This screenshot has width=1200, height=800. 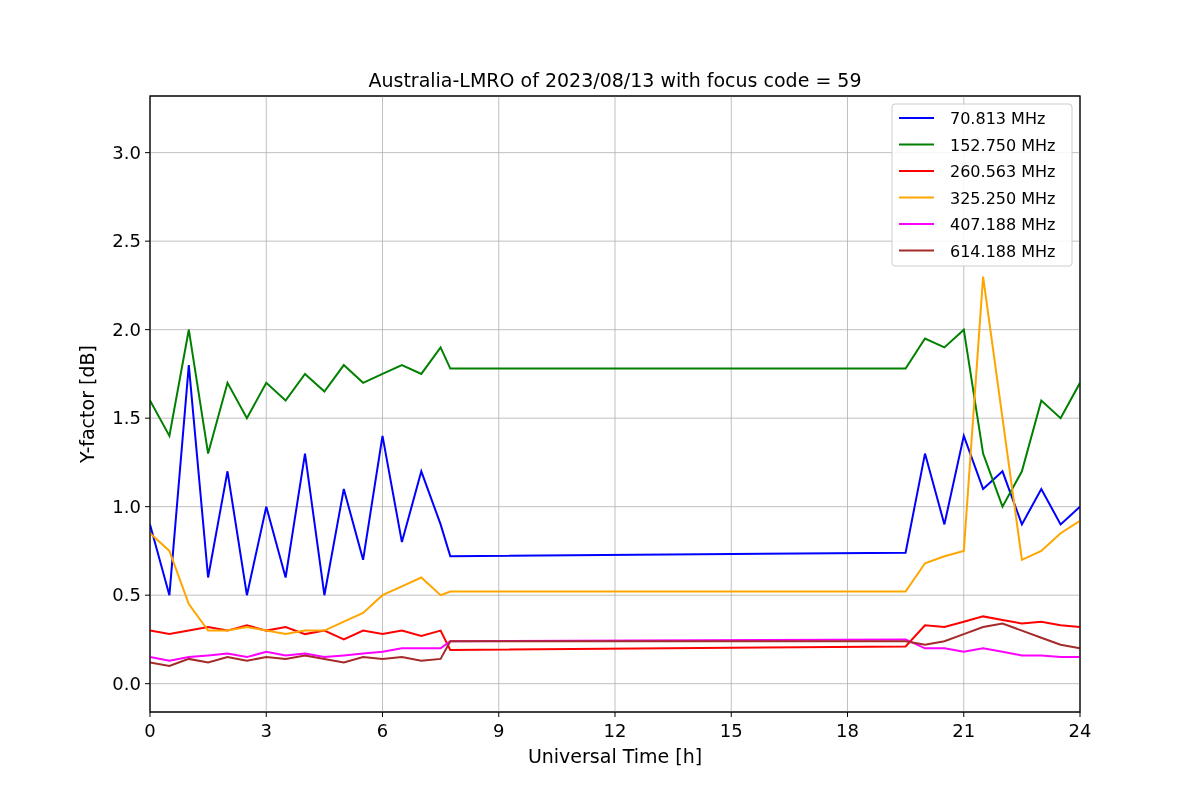 I want to click on tick-label: 3.0, so click(x=126, y=152).